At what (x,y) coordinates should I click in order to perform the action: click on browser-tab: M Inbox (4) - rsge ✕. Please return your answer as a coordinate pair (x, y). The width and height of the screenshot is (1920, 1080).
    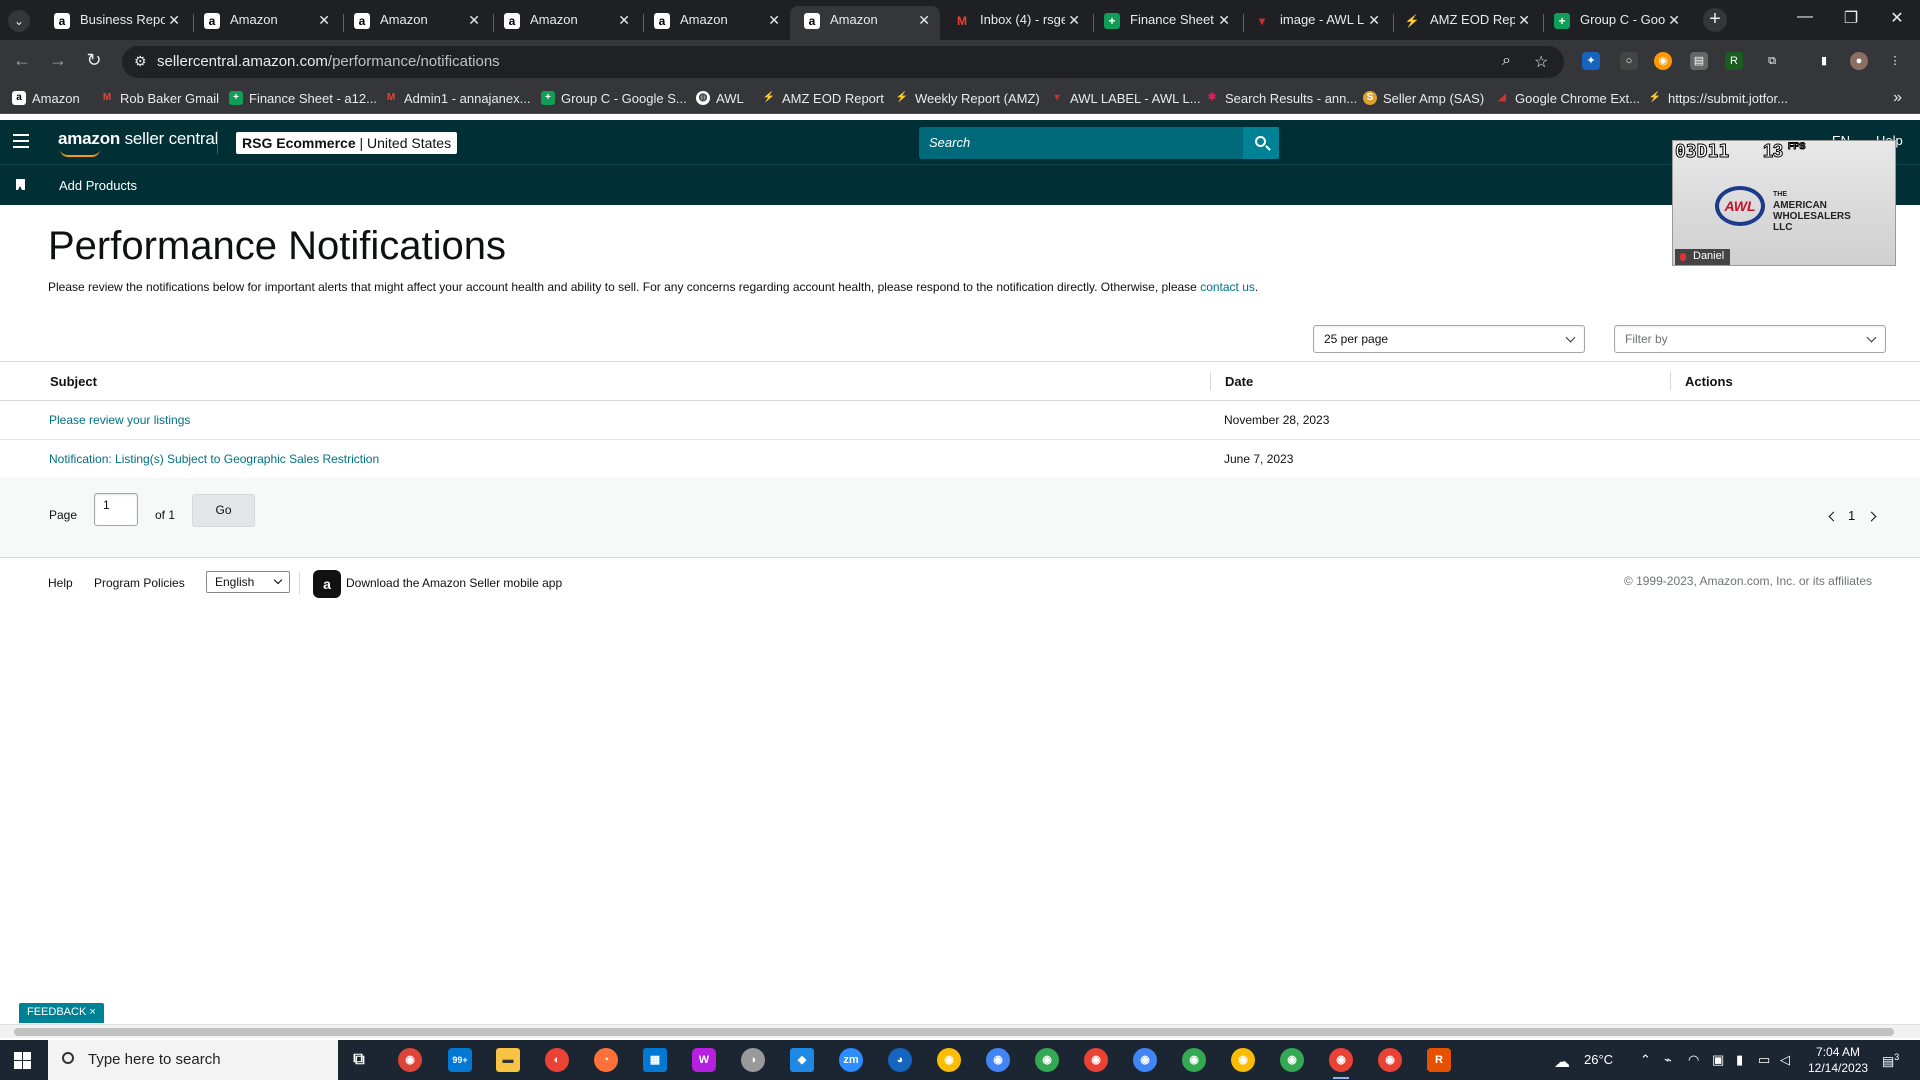
    Looking at the image, I should click on (1015, 23).